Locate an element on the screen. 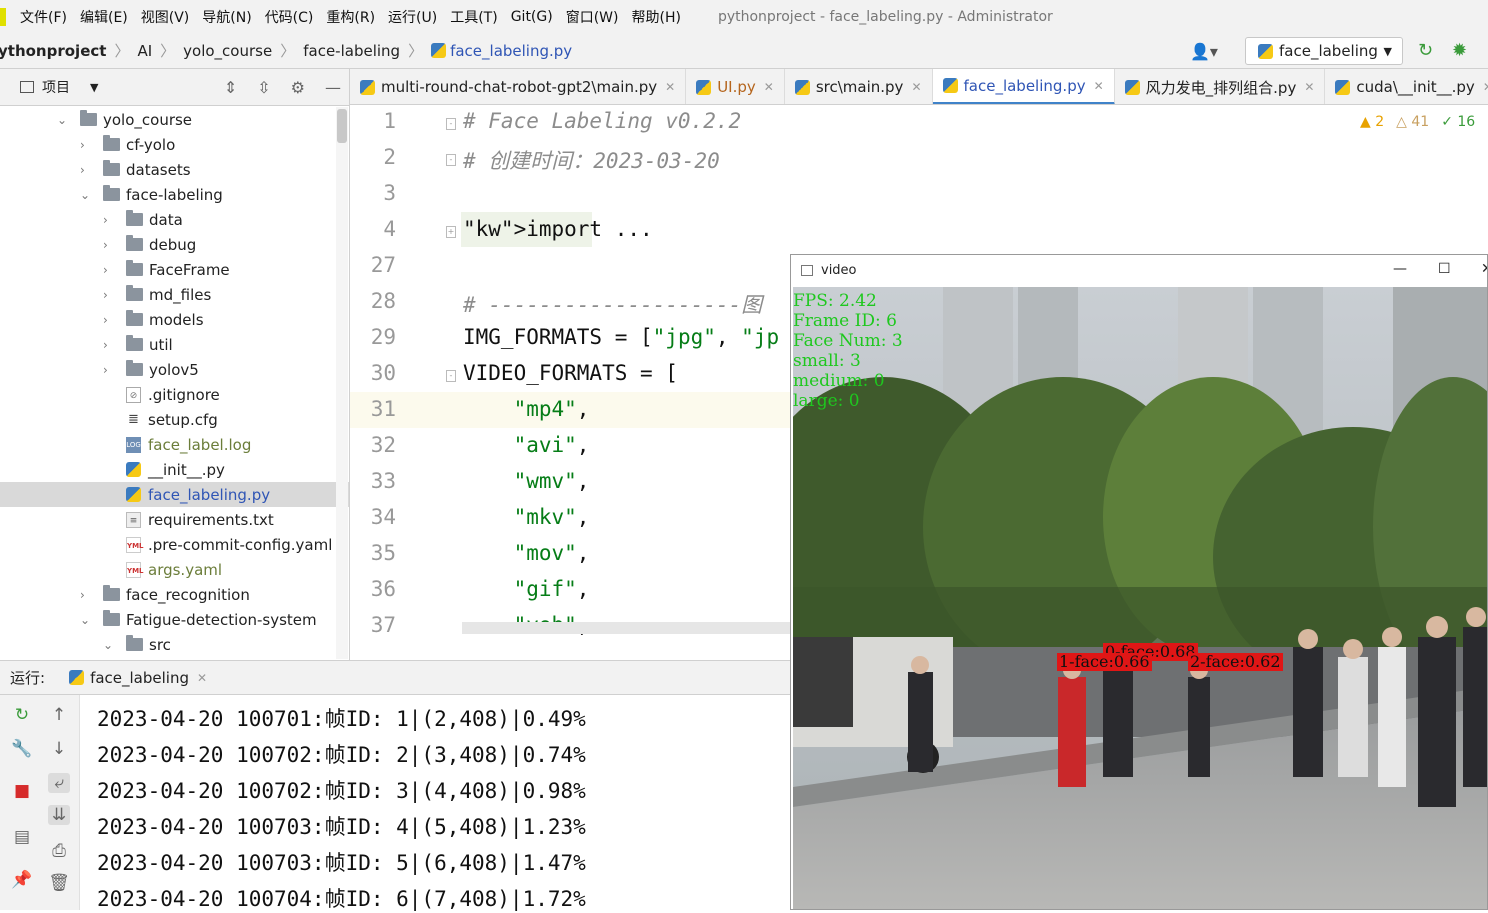  print-icon: ⎙ is located at coordinates (59, 851).